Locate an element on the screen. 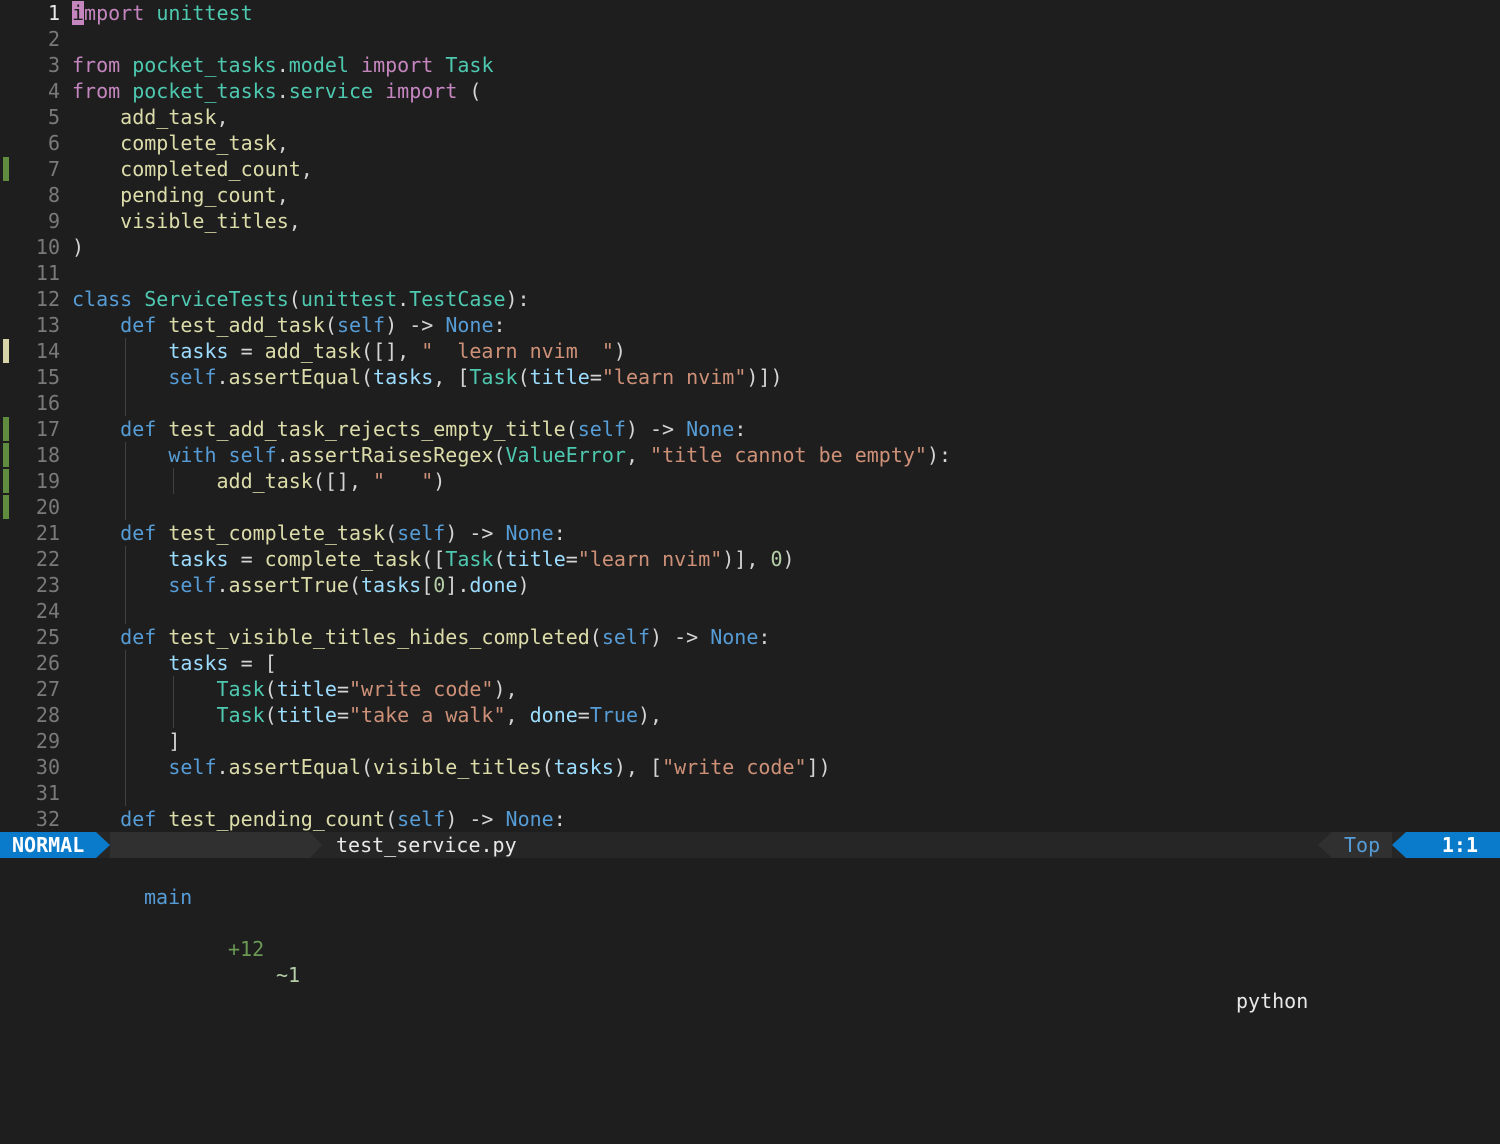 The height and width of the screenshot is (1144, 1500). code-line: 1 import unittest is located at coordinates (750, 13).